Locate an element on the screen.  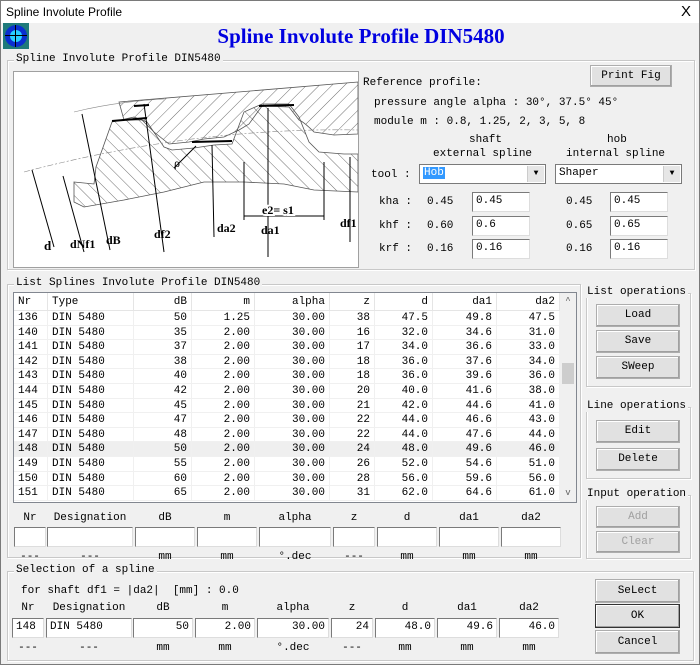
table-scrollbar: ^ v is located at coordinates (568, 397).